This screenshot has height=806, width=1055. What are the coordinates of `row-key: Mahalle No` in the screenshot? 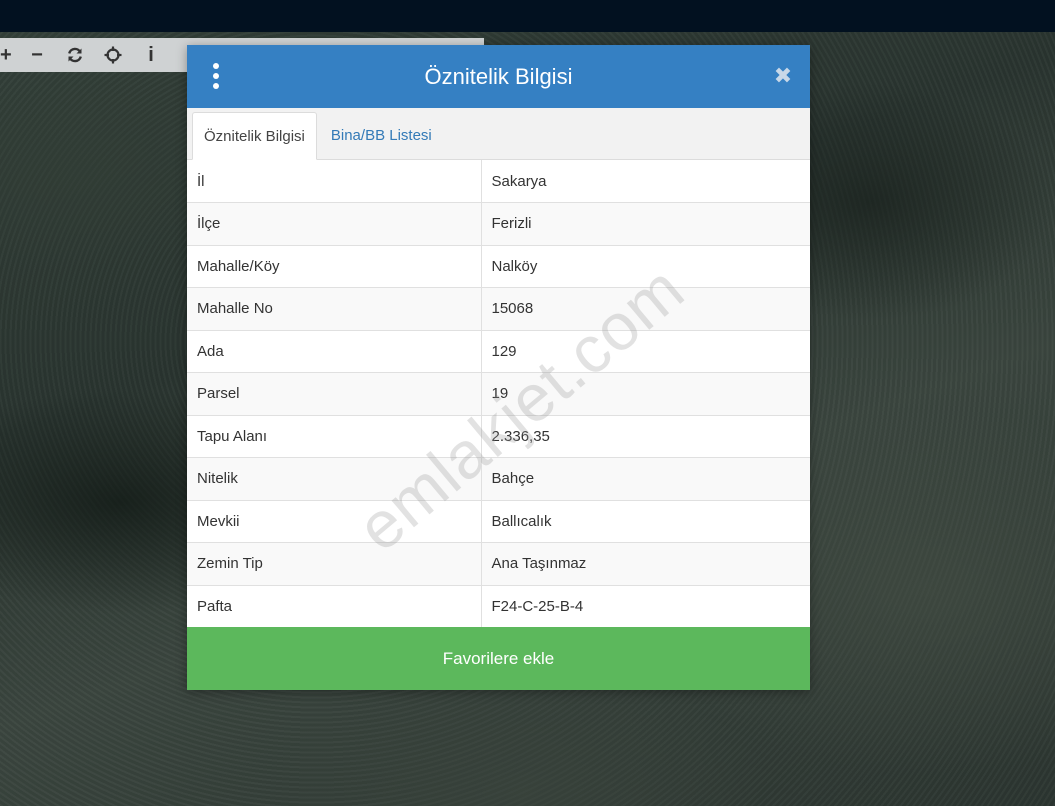 It's located at (334, 308).